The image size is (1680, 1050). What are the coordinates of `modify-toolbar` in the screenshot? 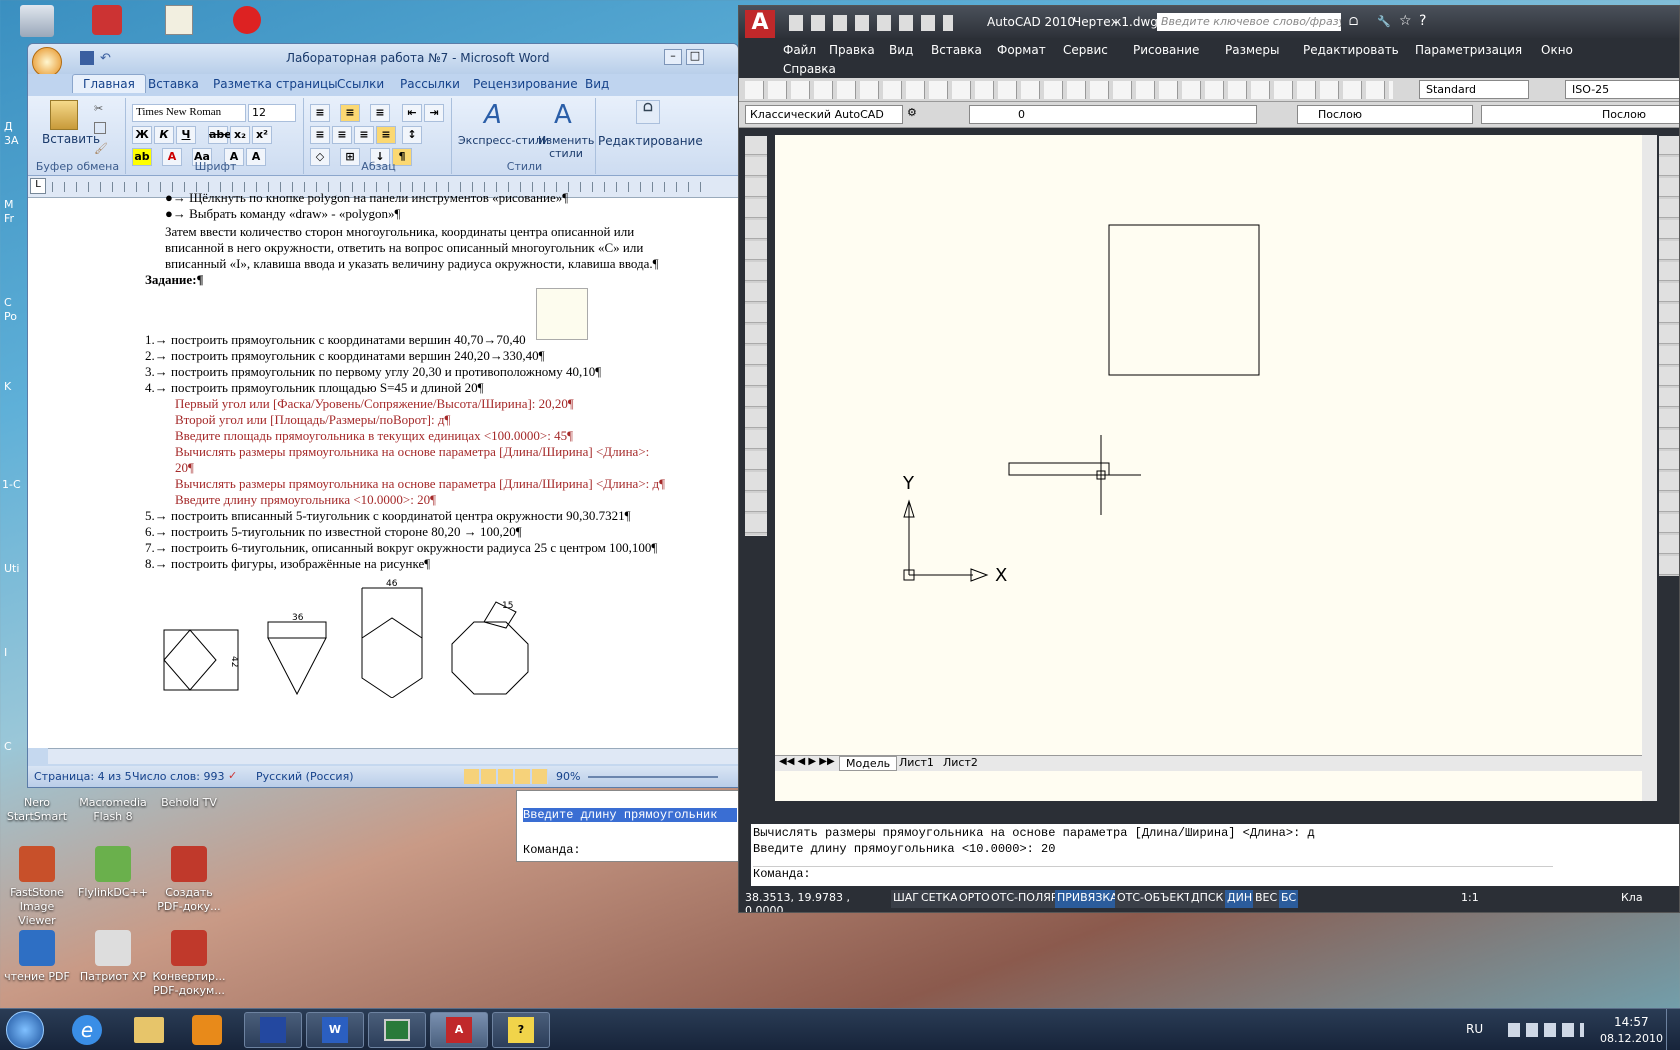 It's located at (1669, 356).